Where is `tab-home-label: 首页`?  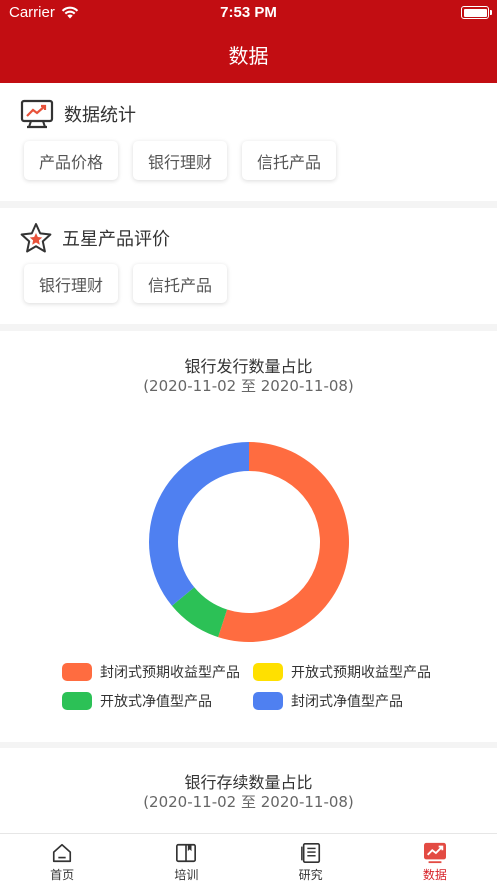
tab-home-label: 首页 is located at coordinates (62, 875).